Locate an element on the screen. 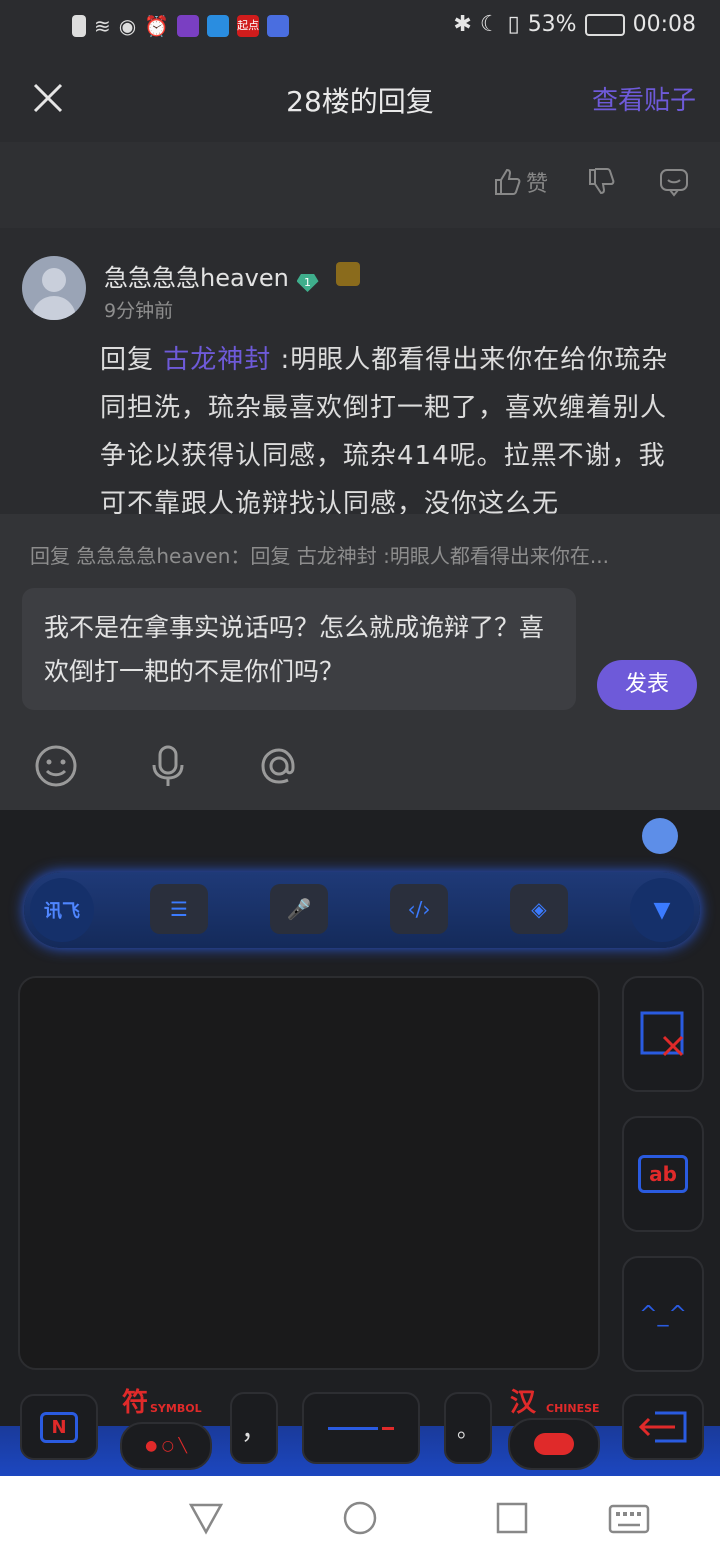 This screenshot has height=1560, width=720. username: 急急急急heaven is located at coordinates (196, 278).